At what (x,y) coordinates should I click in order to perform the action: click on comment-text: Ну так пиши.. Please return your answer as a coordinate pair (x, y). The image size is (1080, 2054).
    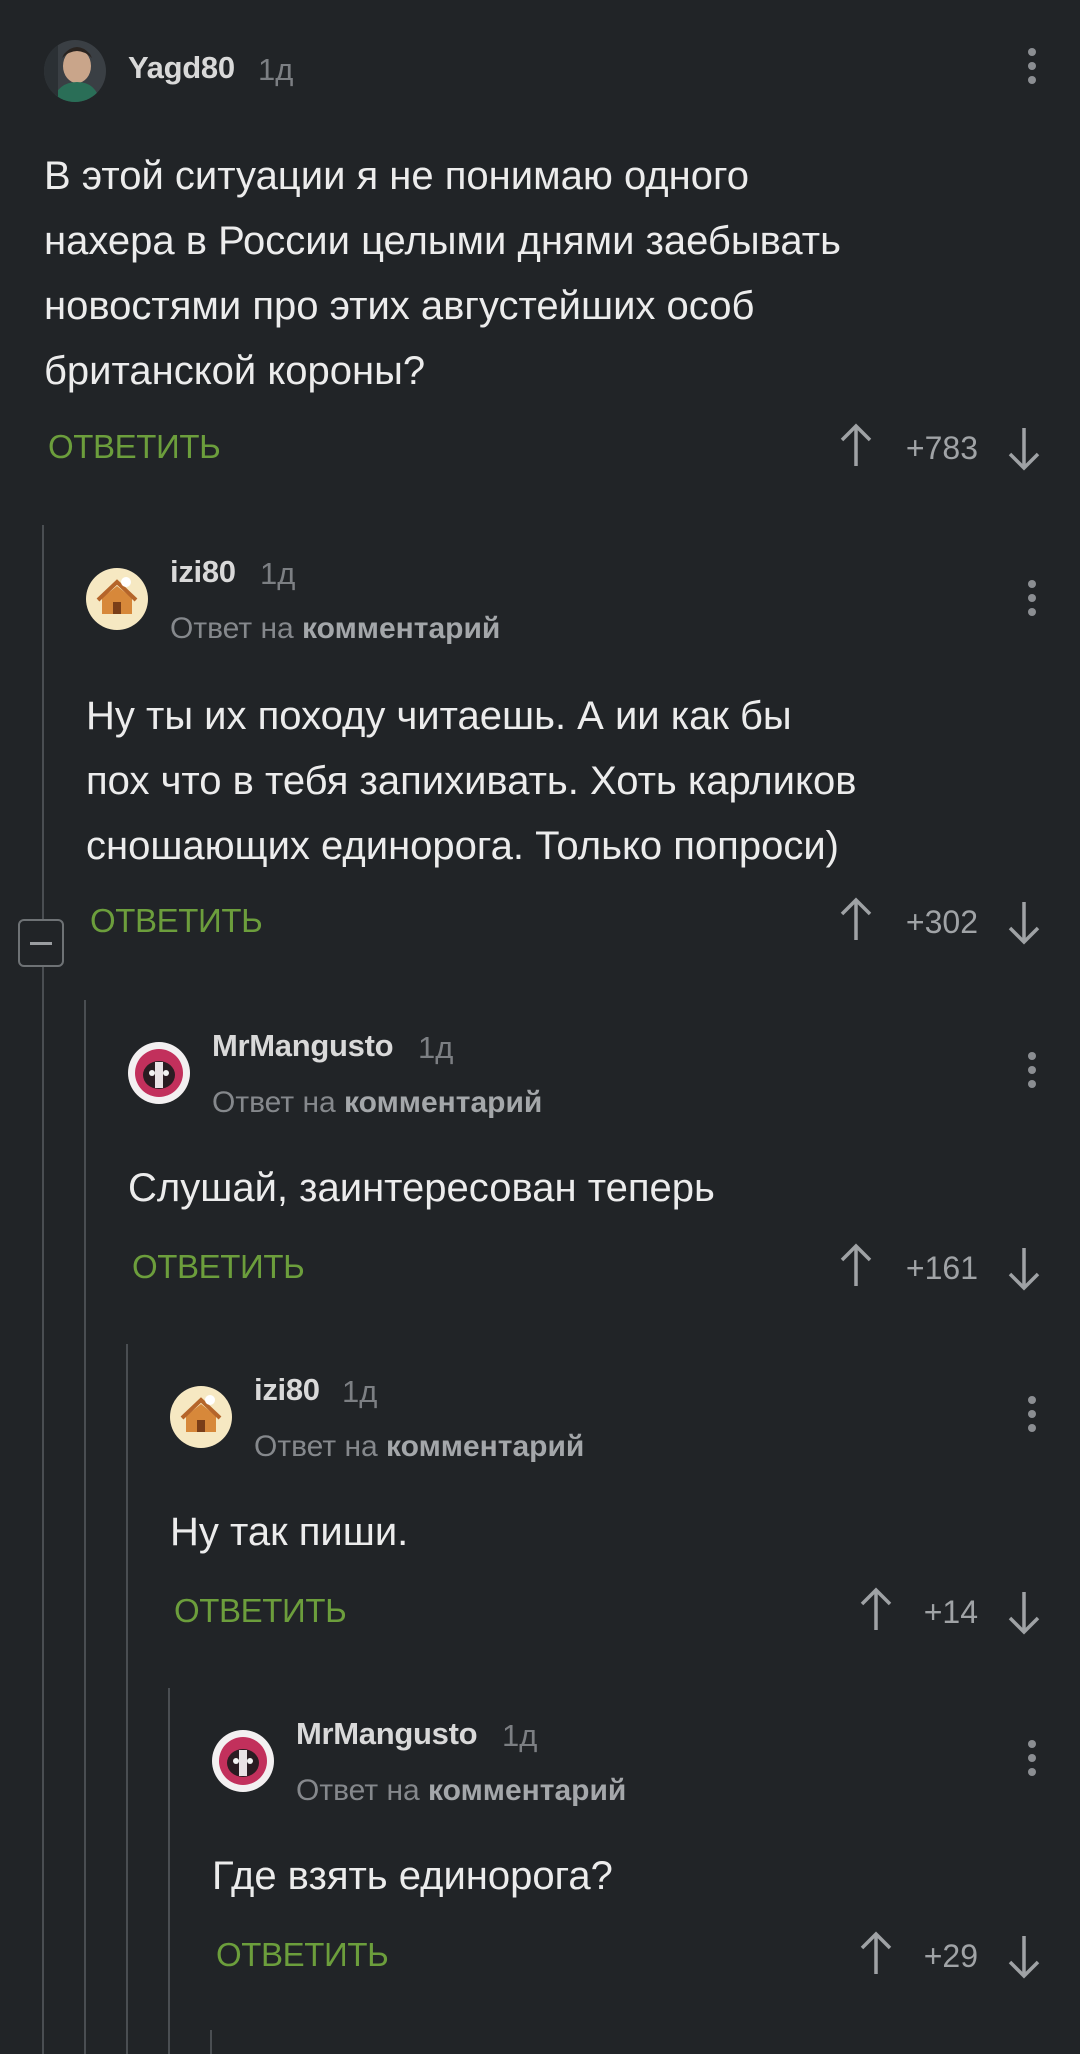
    Looking at the image, I should click on (289, 1532).